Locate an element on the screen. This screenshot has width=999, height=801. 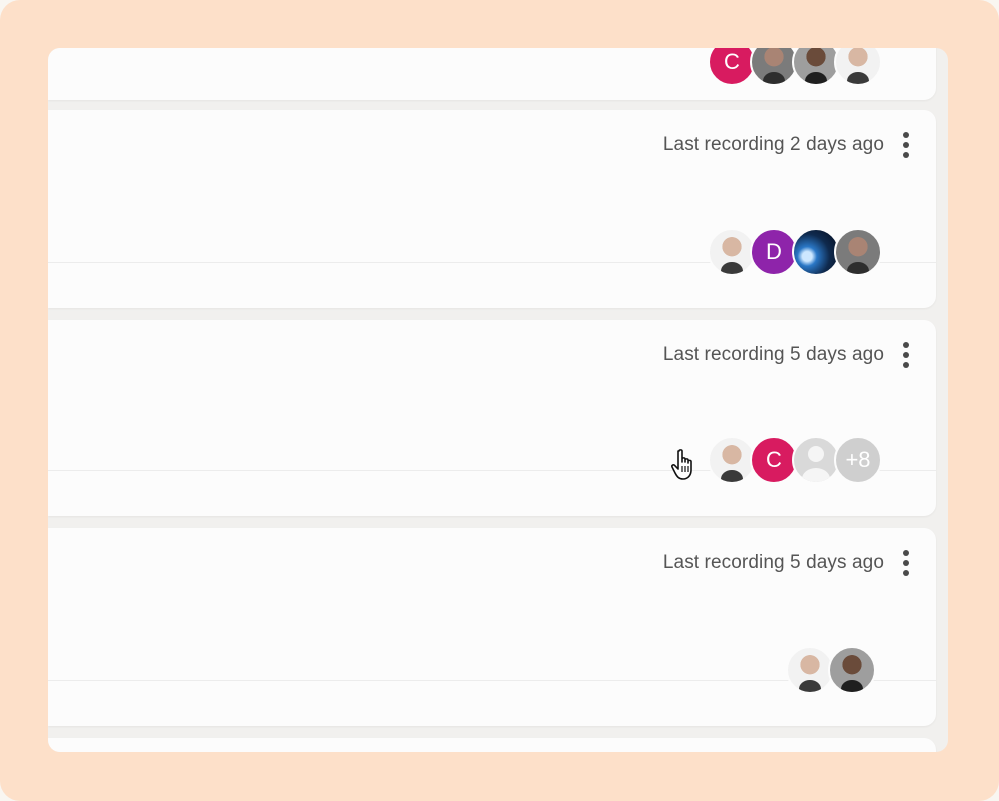
avatar-placeholder is located at coordinates (816, 460).